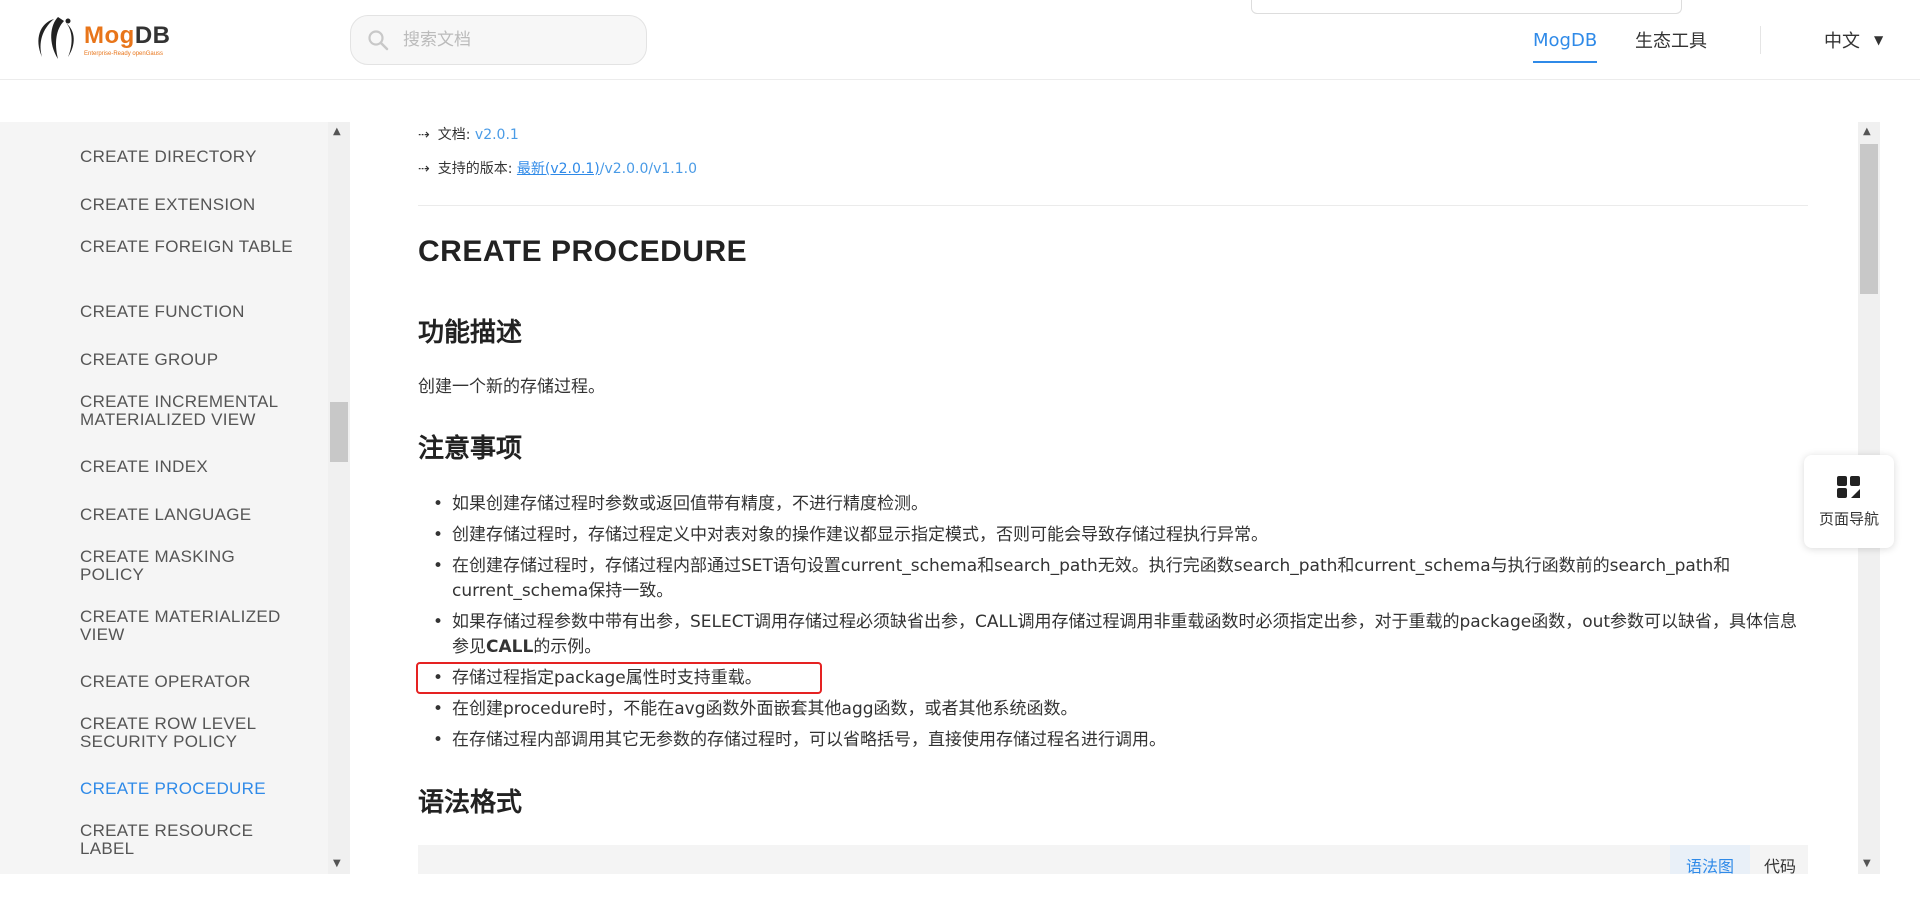 The height and width of the screenshot is (902, 1920). Describe the element at coordinates (124, 53) in the screenshot. I see `logo-tagline: Enterprise-Ready openGauss` at that location.